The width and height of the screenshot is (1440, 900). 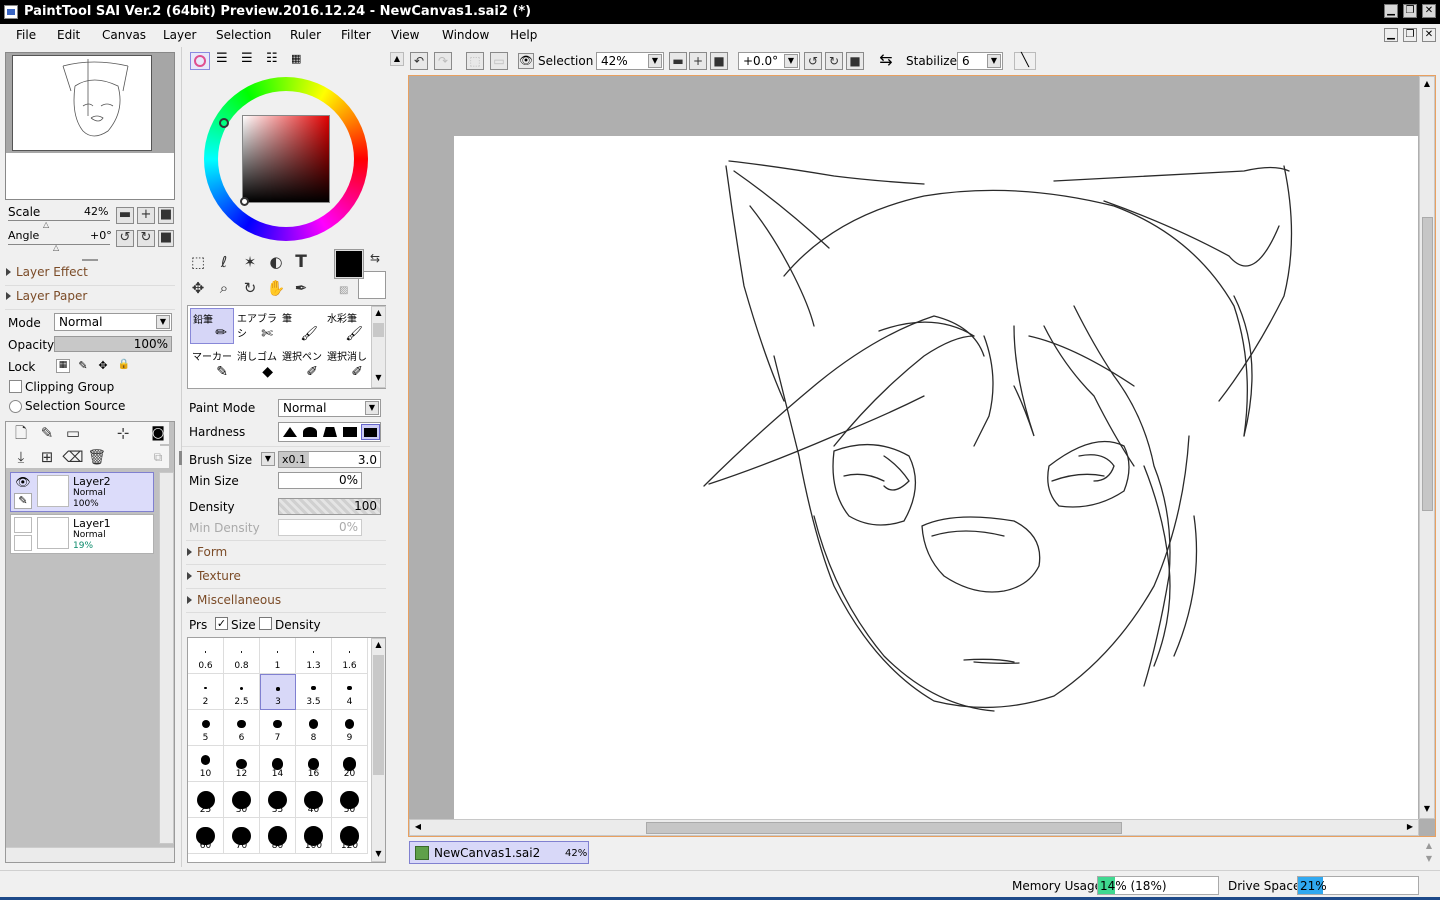 I want to click on brush-size-preset: 1, so click(x=278, y=656).